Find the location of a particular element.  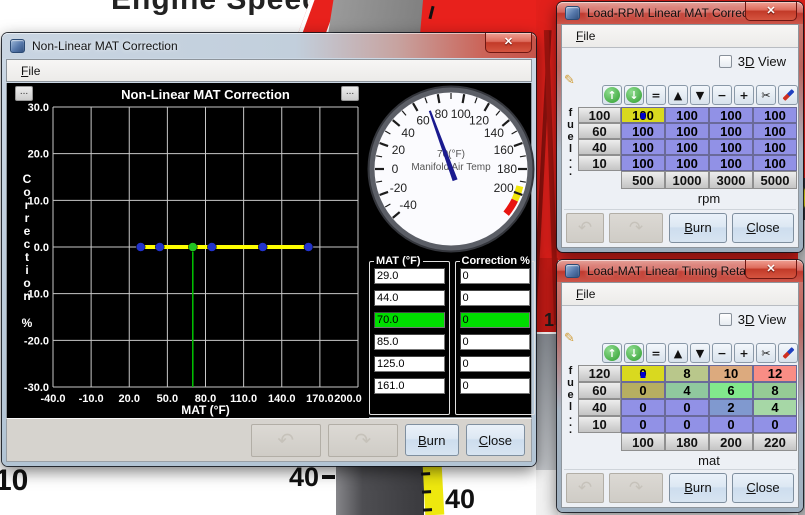

titlebar: Load-MAT Linear Timing Reta... ✕ is located at coordinates (680, 271).